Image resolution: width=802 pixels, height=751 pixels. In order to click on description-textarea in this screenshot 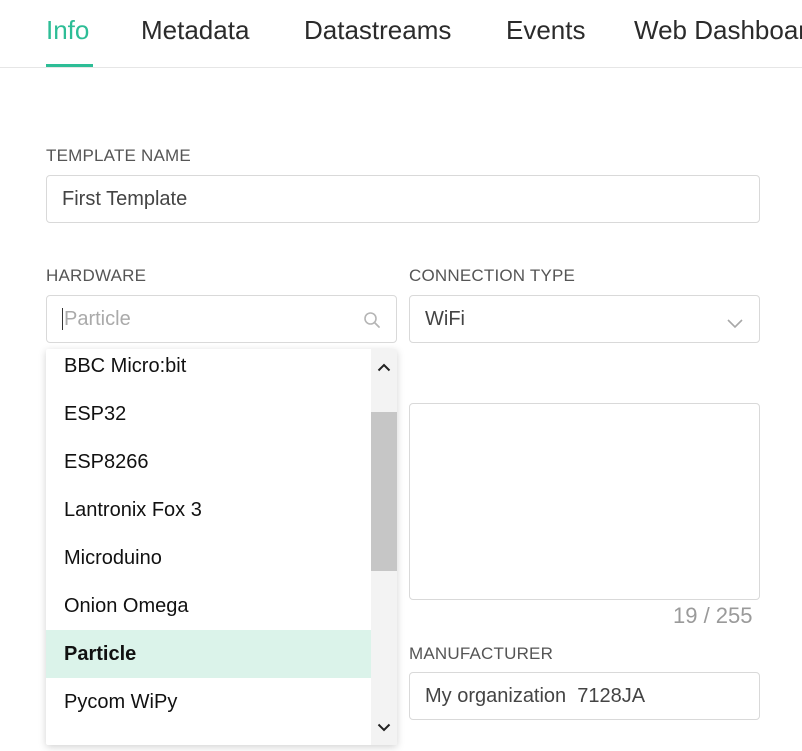, I will do `click(584, 501)`.